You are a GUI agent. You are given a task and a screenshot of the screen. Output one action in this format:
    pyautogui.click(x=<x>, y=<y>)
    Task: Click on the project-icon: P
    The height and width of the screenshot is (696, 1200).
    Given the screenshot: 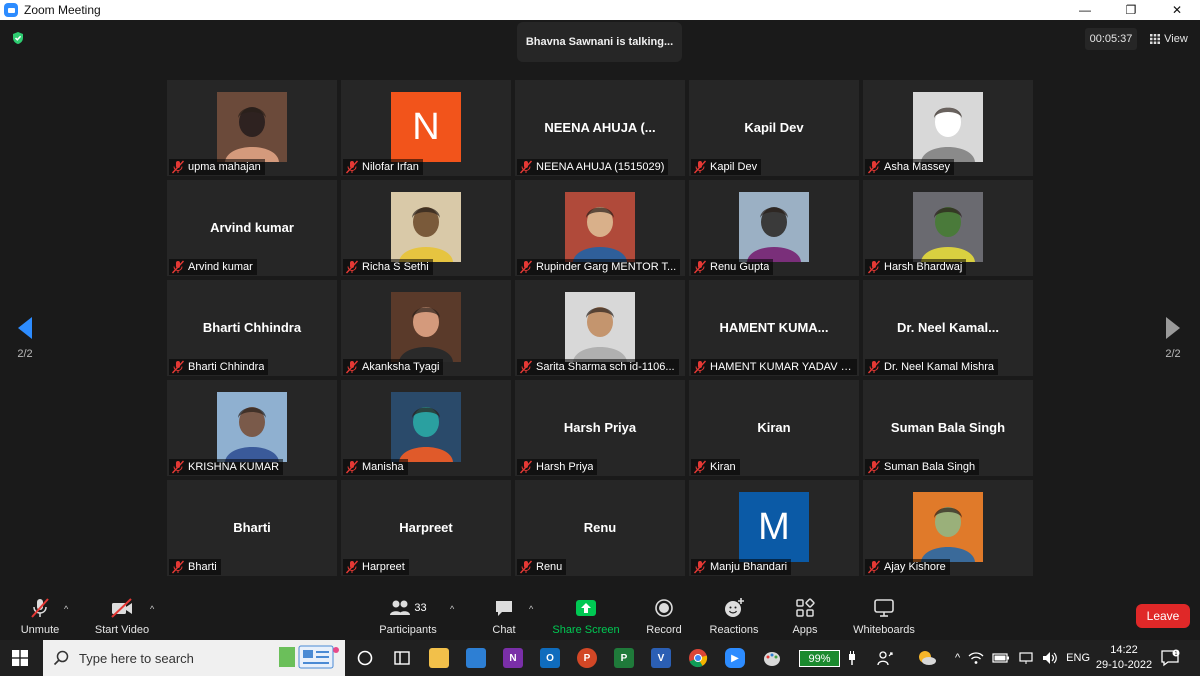 What is the action you would take?
    pyautogui.click(x=624, y=658)
    